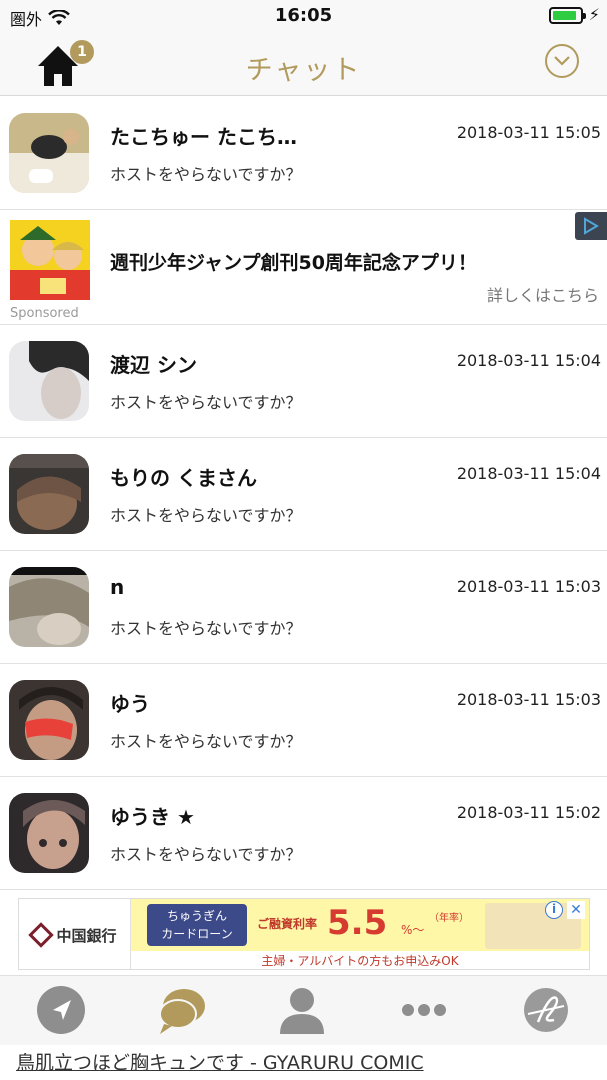  Describe the element at coordinates (50, 260) in the screenshot. I see `sponsored-thumbnail` at that location.